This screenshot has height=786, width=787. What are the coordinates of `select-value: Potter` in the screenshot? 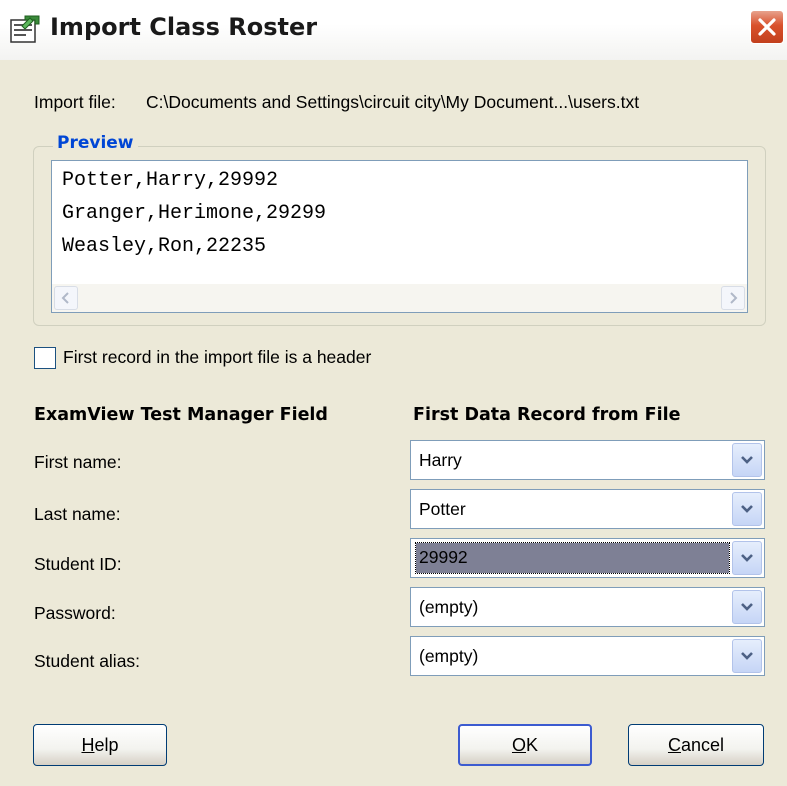 It's located at (442, 509).